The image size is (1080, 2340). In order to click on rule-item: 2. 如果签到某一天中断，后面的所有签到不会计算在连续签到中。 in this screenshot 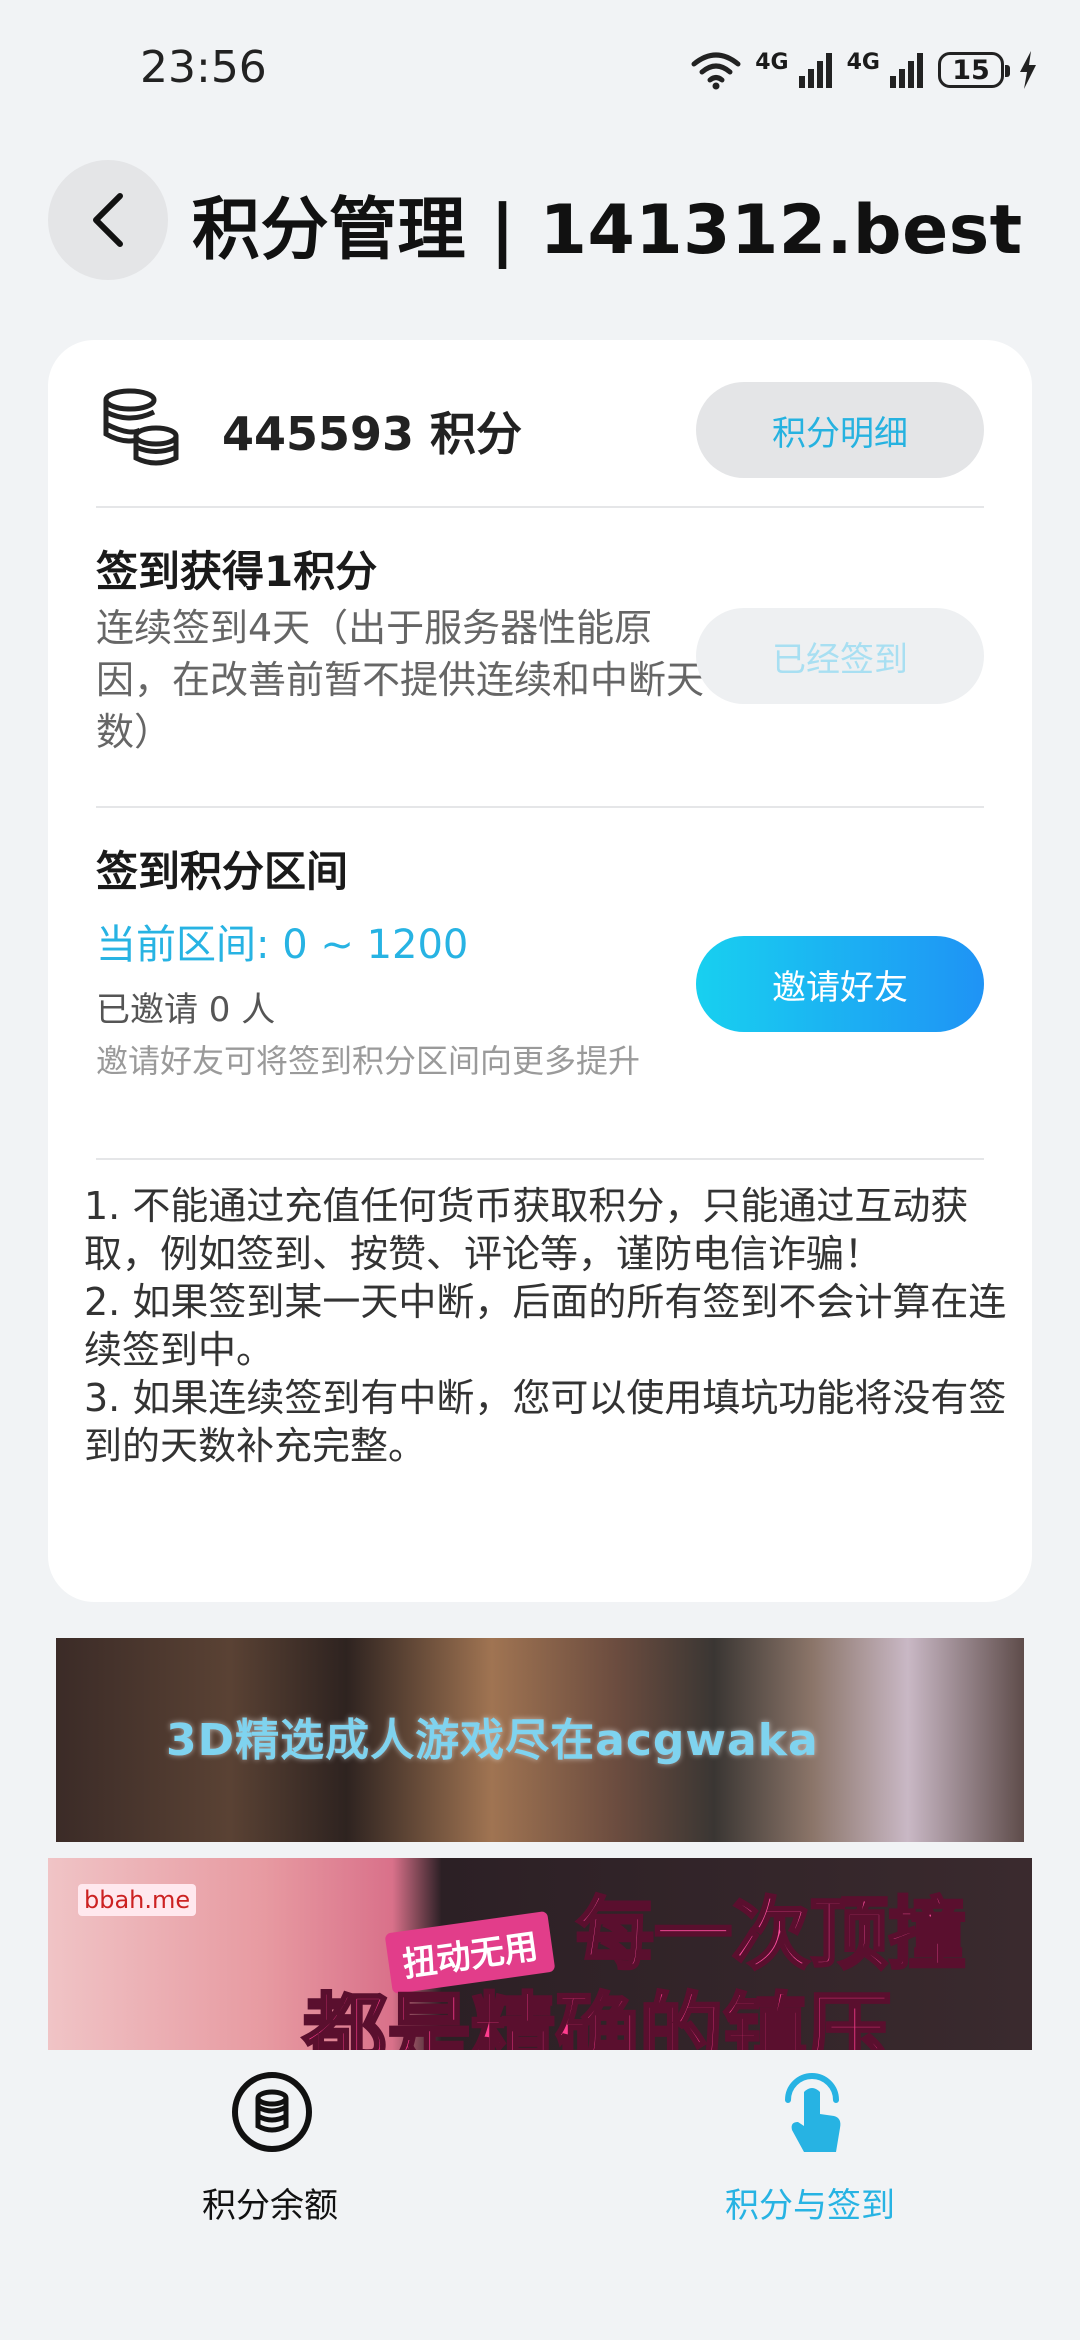, I will do `click(545, 1326)`.